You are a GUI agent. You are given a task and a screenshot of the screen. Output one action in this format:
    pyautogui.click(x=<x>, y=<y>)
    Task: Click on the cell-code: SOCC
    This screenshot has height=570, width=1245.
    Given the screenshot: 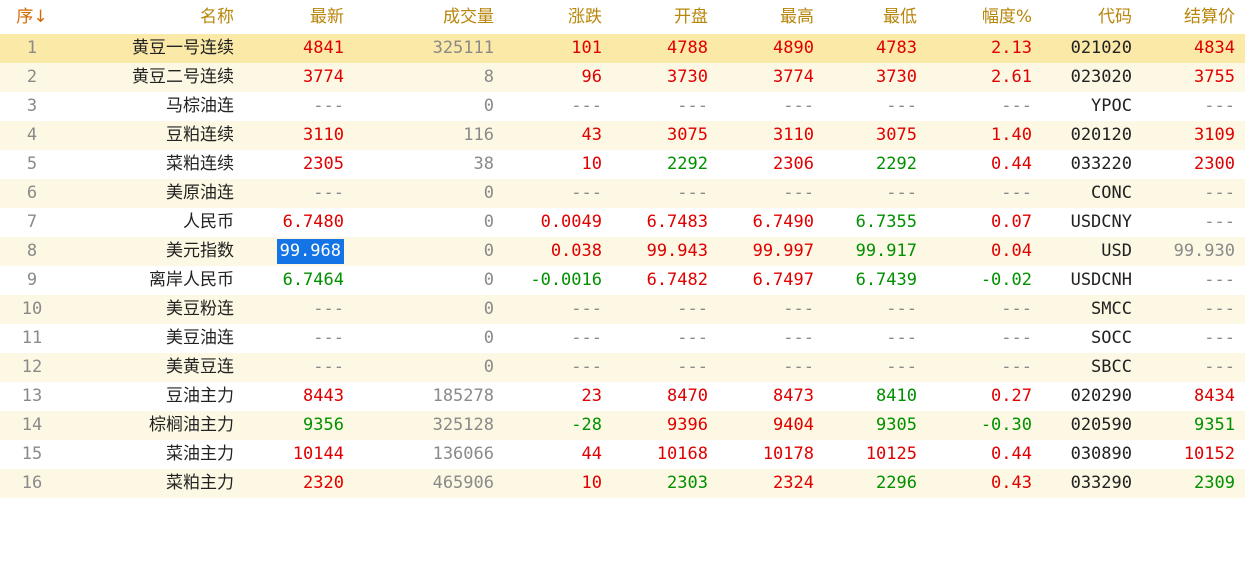 What is the action you would take?
    pyautogui.click(x=1111, y=338)
    